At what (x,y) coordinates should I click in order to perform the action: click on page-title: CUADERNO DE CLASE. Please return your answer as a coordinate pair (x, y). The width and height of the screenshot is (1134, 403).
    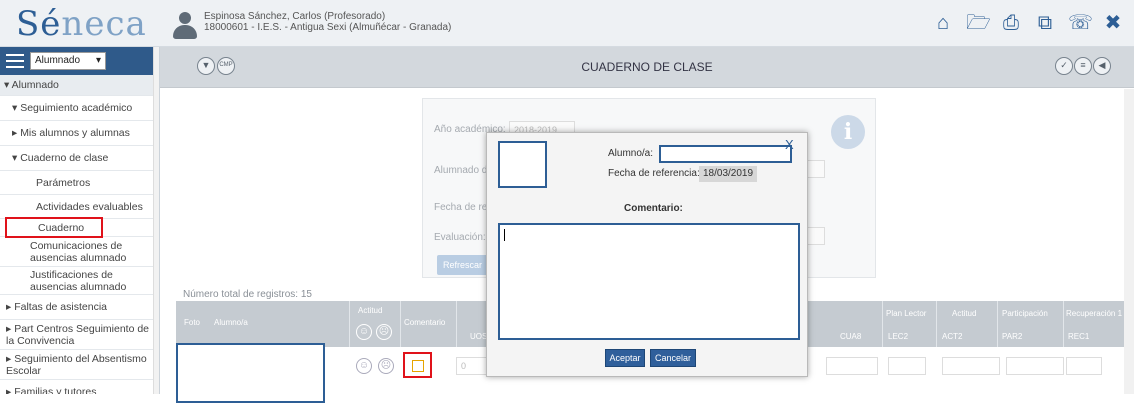
    Looking at the image, I should click on (647, 67).